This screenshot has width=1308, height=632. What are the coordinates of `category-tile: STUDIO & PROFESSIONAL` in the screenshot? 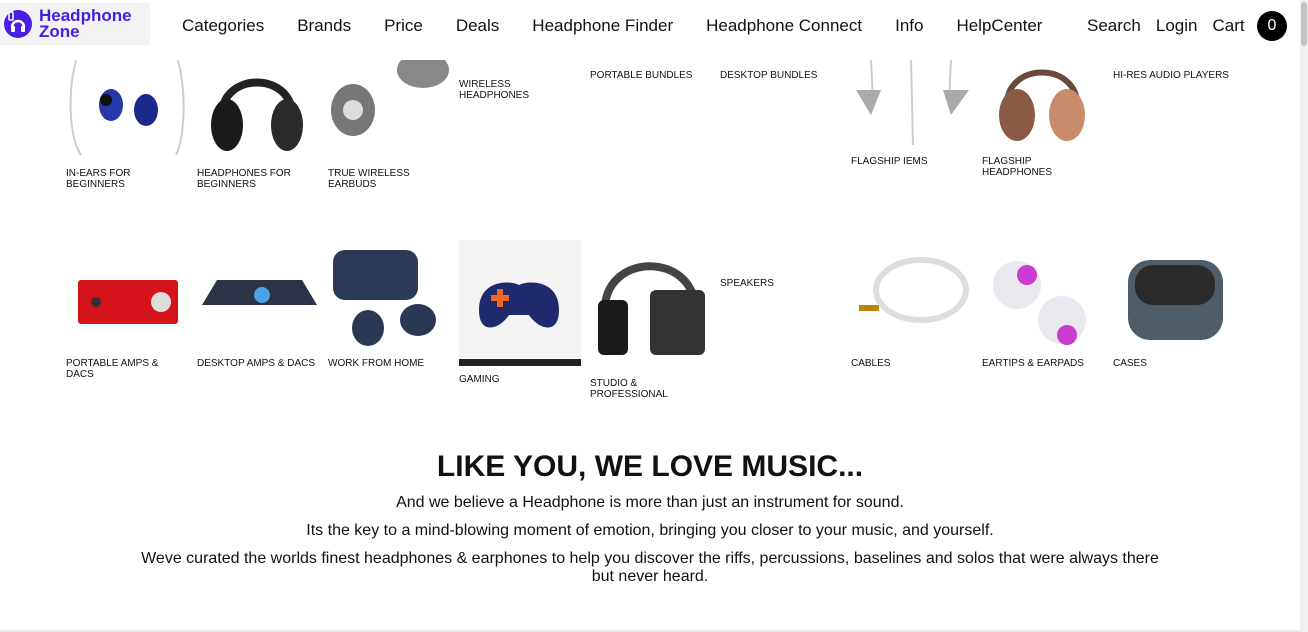 It's located at (651, 322).